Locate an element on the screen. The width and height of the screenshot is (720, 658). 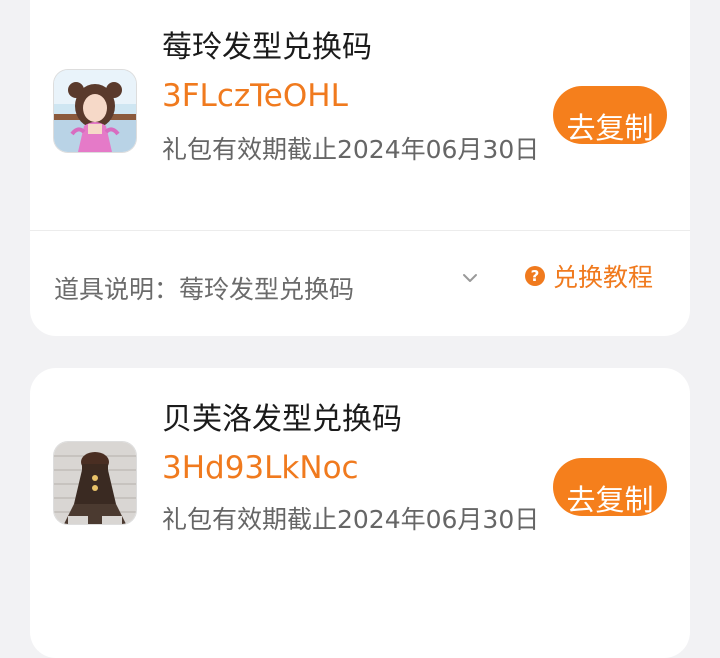
redeem-tutorial-link: ? 兑换教程 is located at coordinates (589, 276).